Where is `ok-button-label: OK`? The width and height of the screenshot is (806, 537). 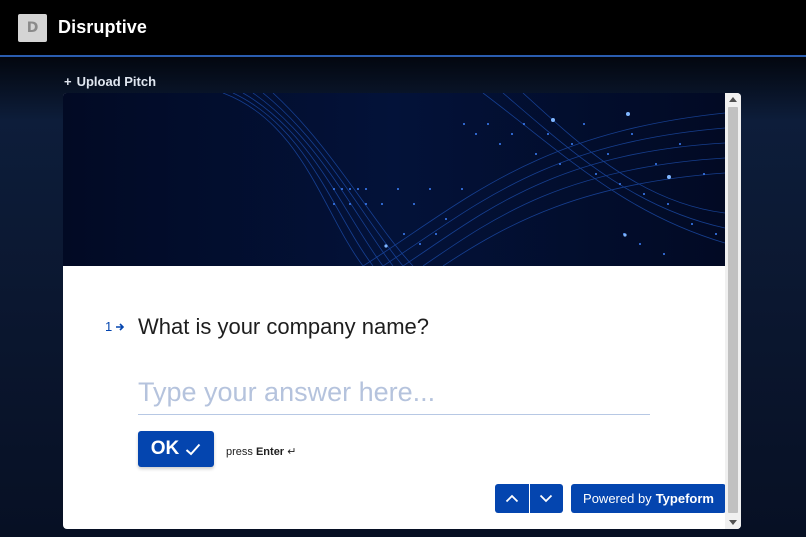
ok-button-label: OK is located at coordinates (165, 448).